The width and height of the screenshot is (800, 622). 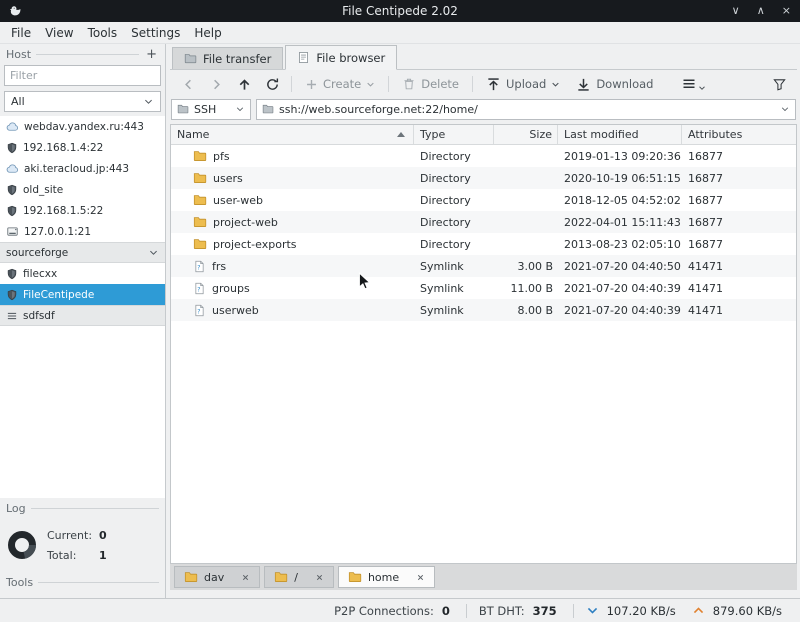 I want to click on hamburger-icon, so click(x=12, y=316).